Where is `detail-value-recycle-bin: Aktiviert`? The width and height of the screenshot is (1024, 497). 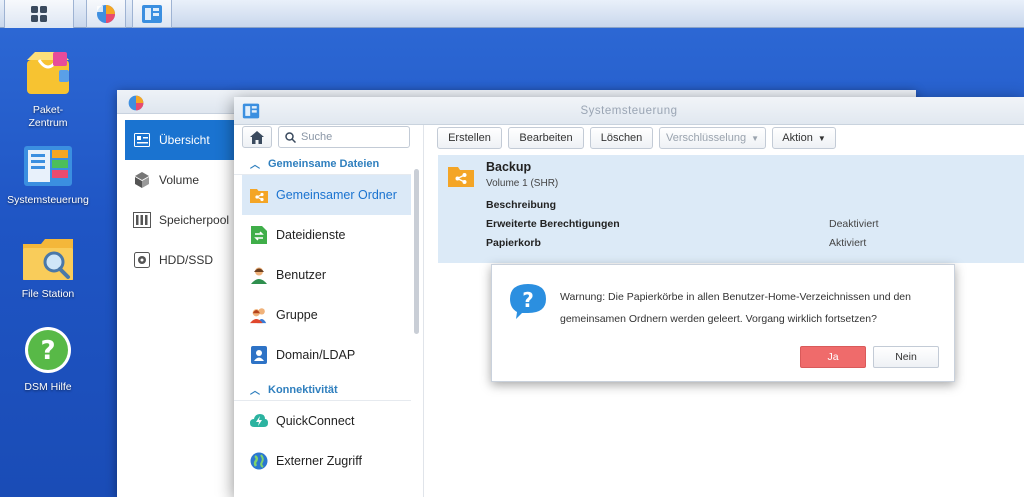
detail-value-recycle-bin: Aktiviert is located at coordinates (848, 243).